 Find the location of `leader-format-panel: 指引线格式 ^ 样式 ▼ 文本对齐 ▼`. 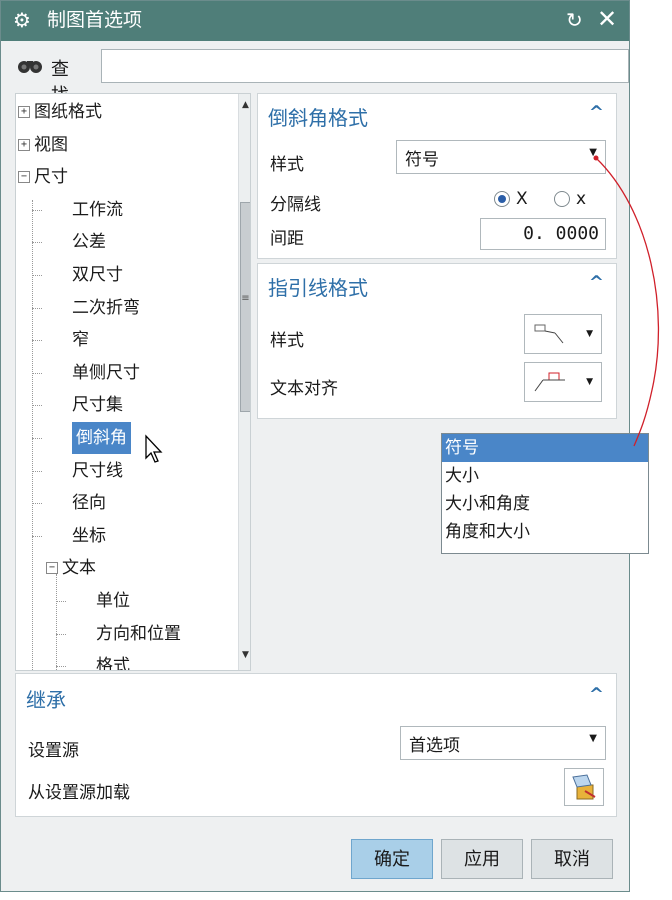

leader-format-panel: 指引线格式 ^ 样式 ▼ 文本对齐 ▼ is located at coordinates (437, 341).